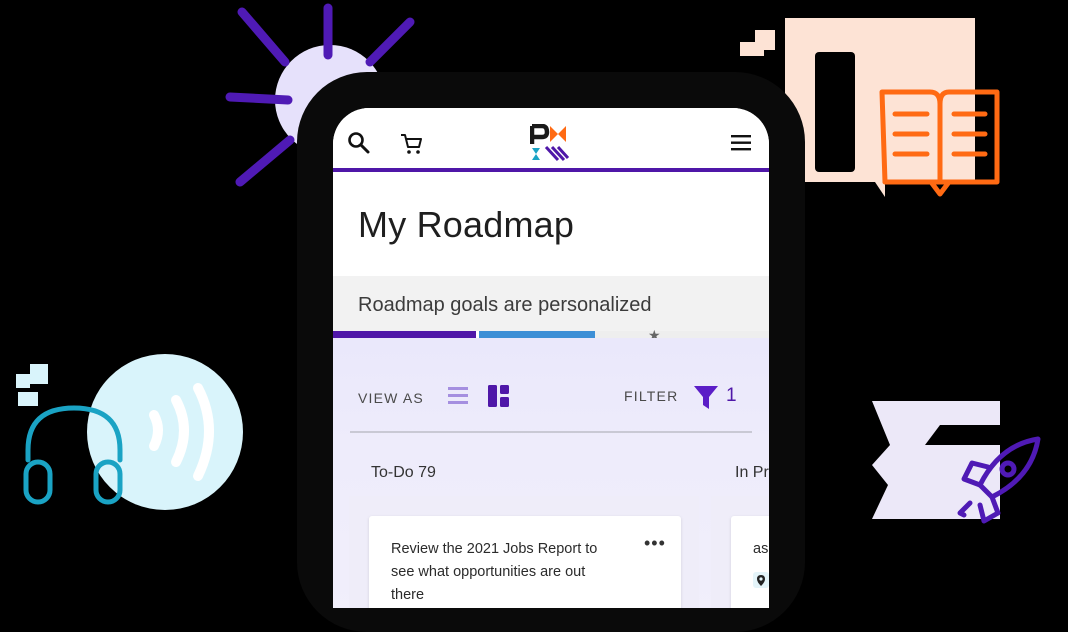 The height and width of the screenshot is (632, 1068). What do you see at coordinates (550, 143) in the screenshot?
I see `pmi-logo` at bounding box center [550, 143].